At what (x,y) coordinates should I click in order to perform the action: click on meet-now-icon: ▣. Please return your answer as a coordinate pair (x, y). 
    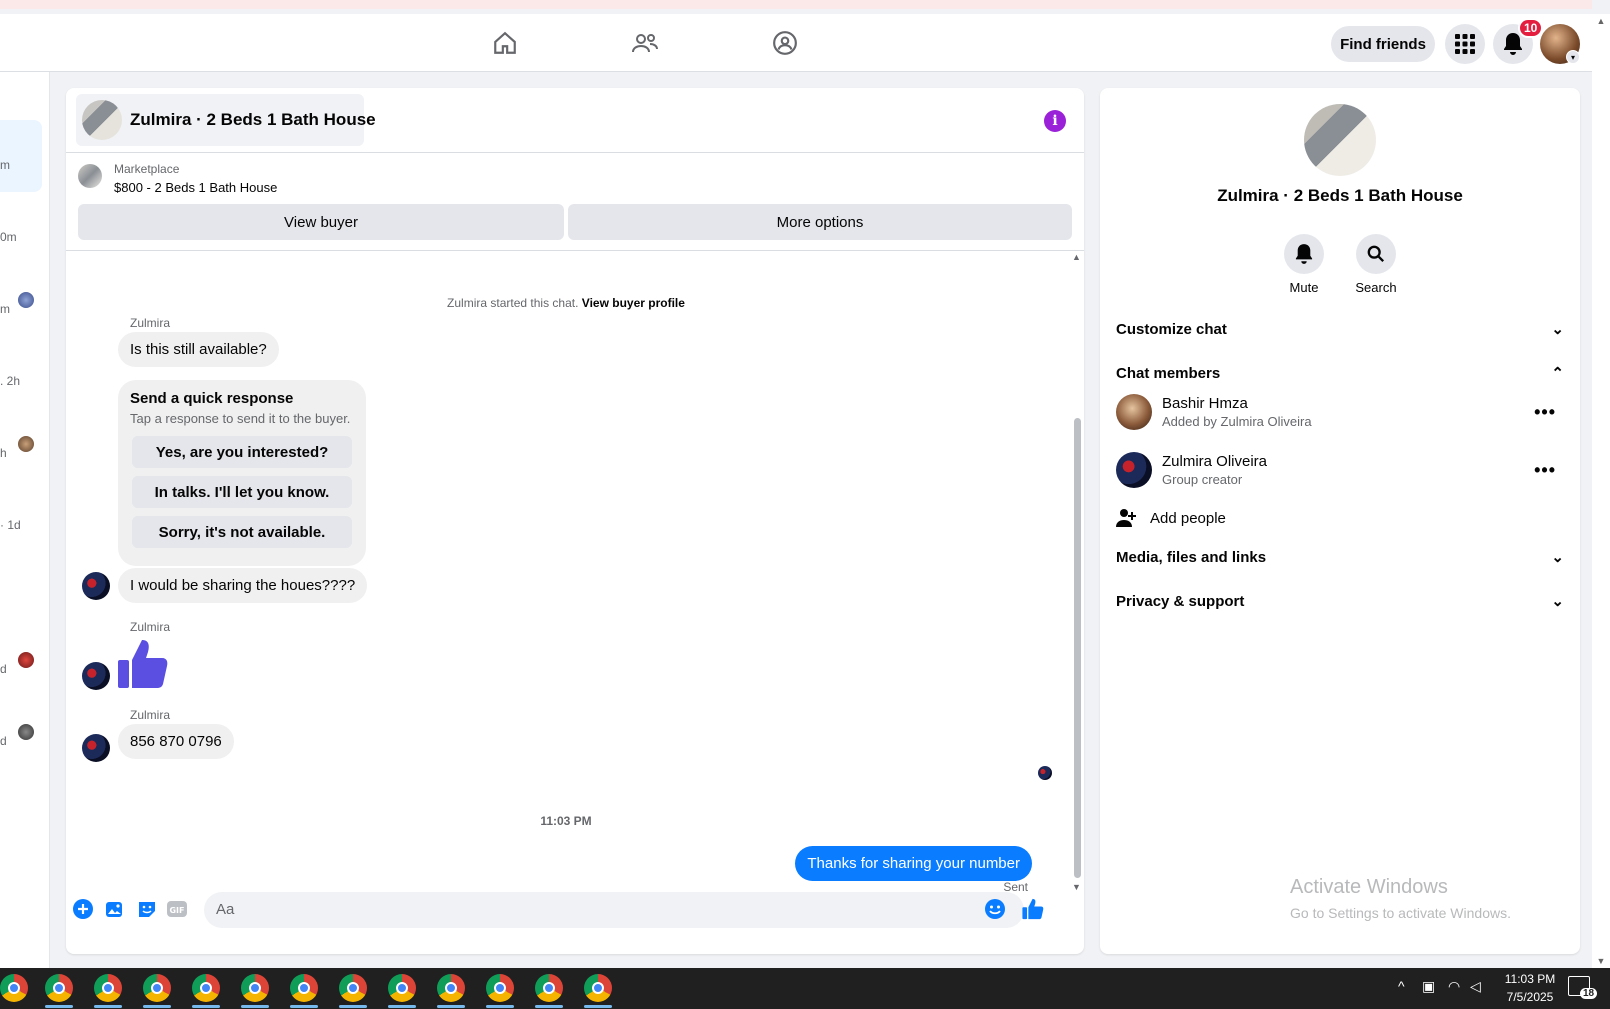
    Looking at the image, I should click on (1428, 986).